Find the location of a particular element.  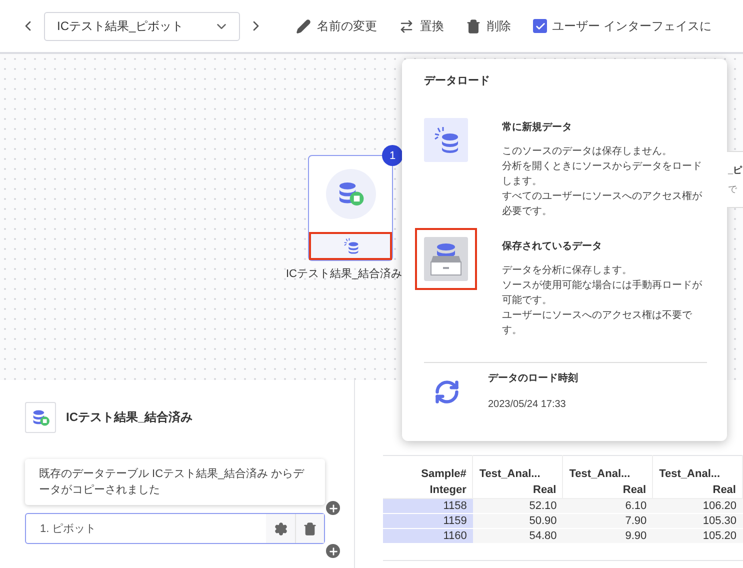

checkbox-label: ユーザー インターフェイスに is located at coordinates (632, 26).